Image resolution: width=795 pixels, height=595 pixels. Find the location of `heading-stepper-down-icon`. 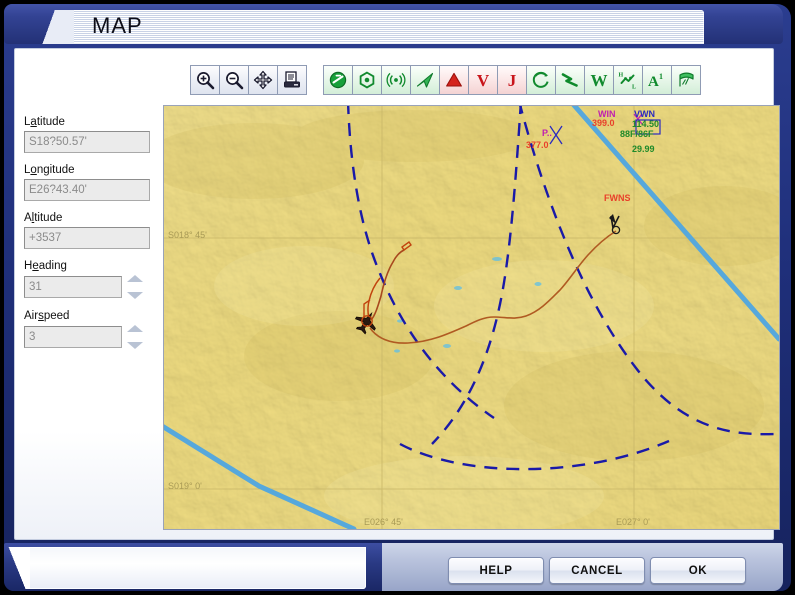

heading-stepper-down-icon is located at coordinates (135, 295).